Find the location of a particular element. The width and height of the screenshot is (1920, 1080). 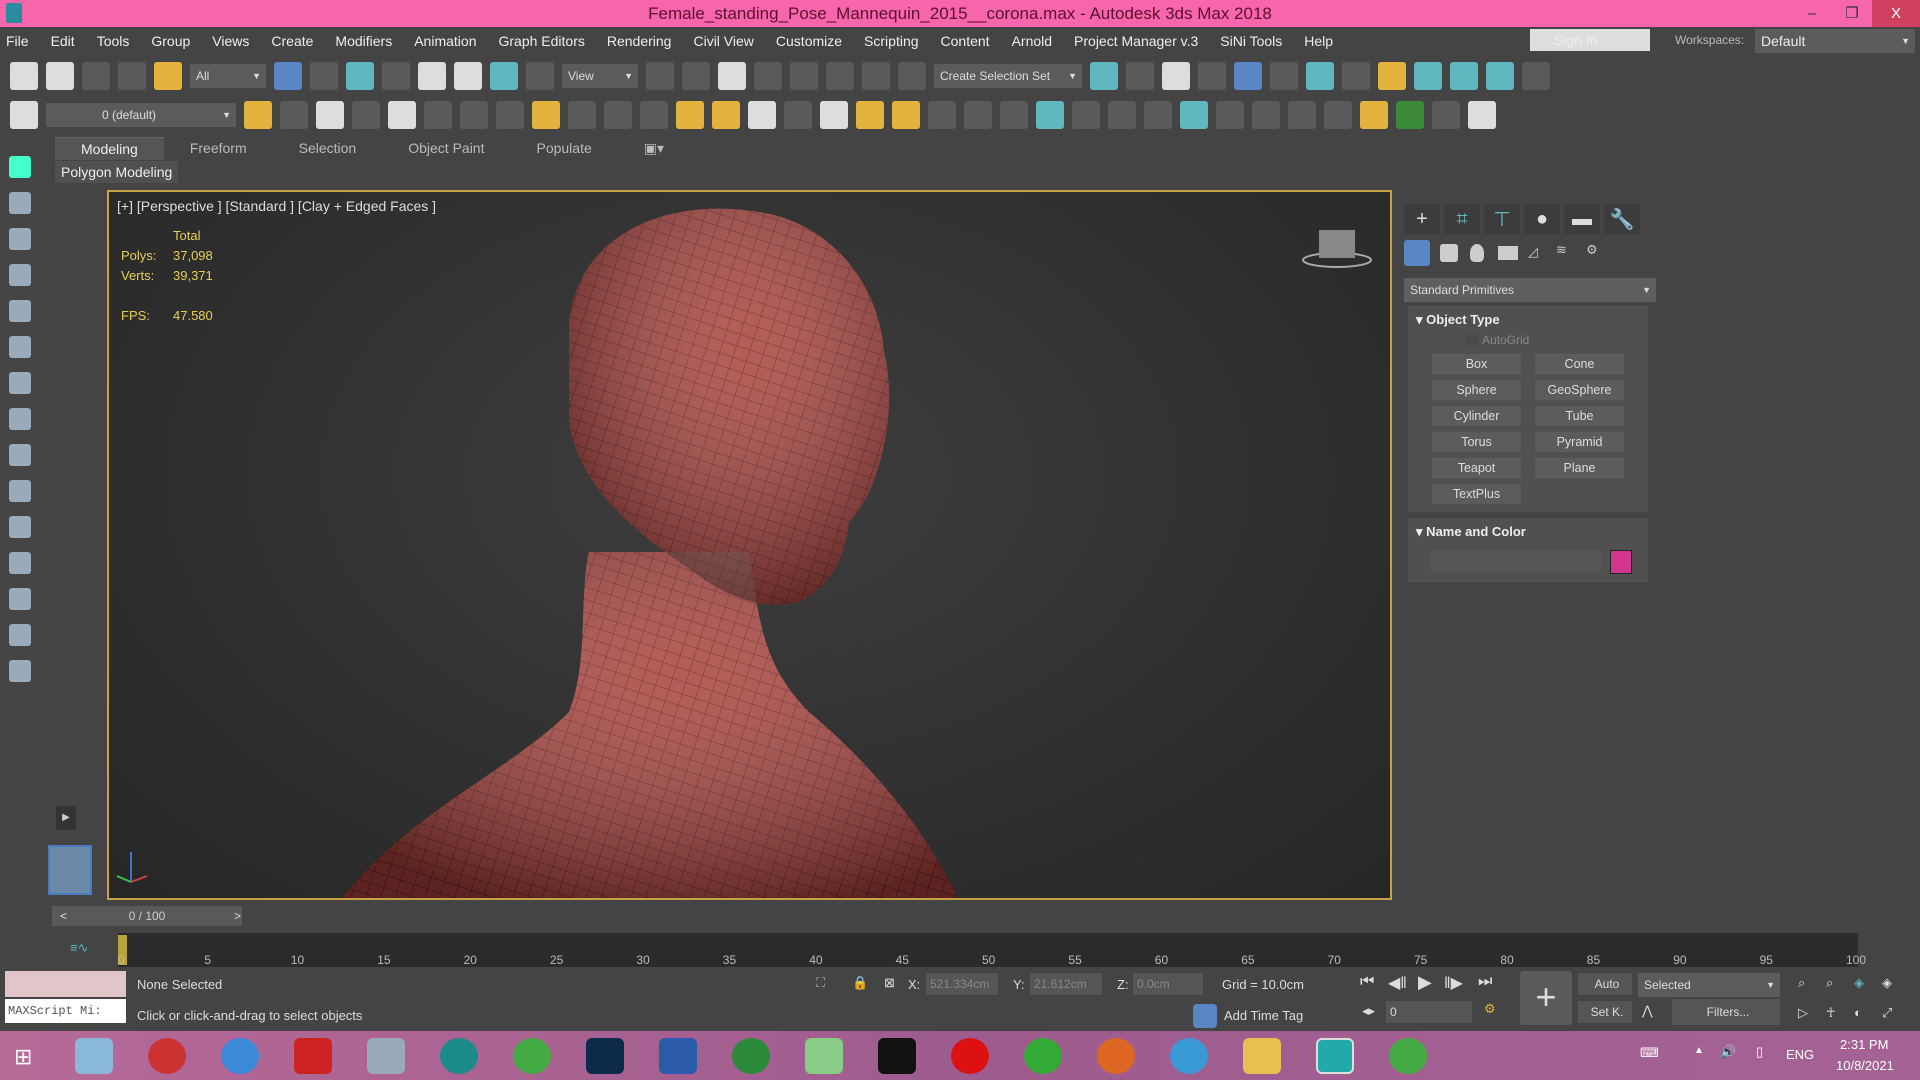

y-coordinate-field: 21.612cm is located at coordinates (1066, 984).